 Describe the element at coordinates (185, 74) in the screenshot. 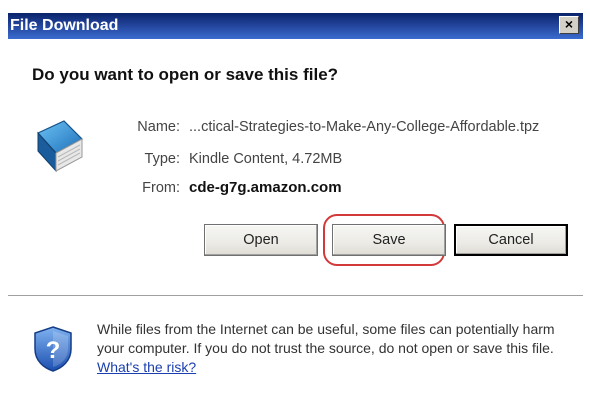

I see `dialog-question: Do you want to open or save this file?` at that location.